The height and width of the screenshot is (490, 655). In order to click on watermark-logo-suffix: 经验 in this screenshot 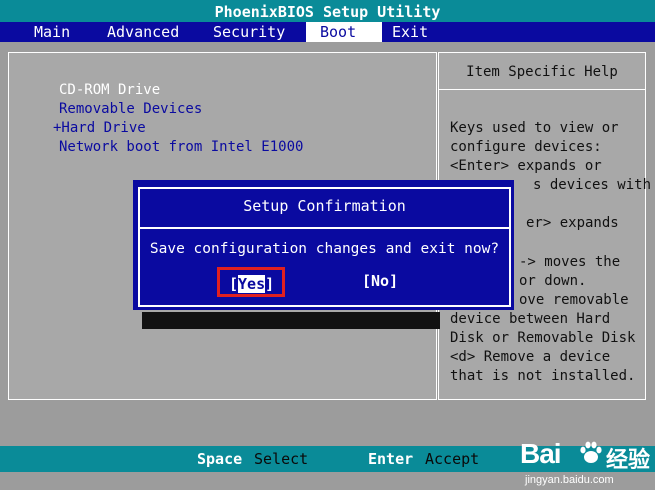, I will do `click(628, 460)`.